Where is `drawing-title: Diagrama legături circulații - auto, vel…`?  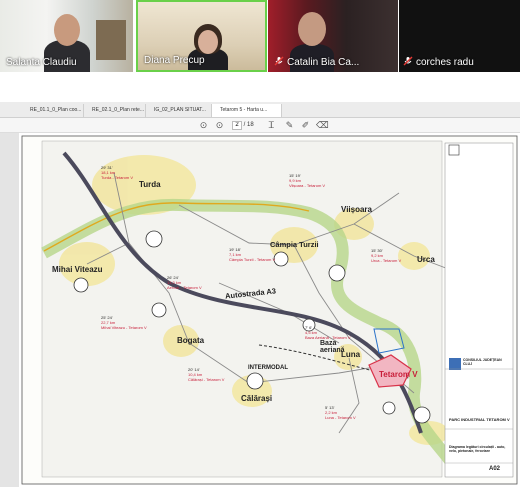 drawing-title: Diagrama legături circulații - auto, vel… is located at coordinates (477, 449).